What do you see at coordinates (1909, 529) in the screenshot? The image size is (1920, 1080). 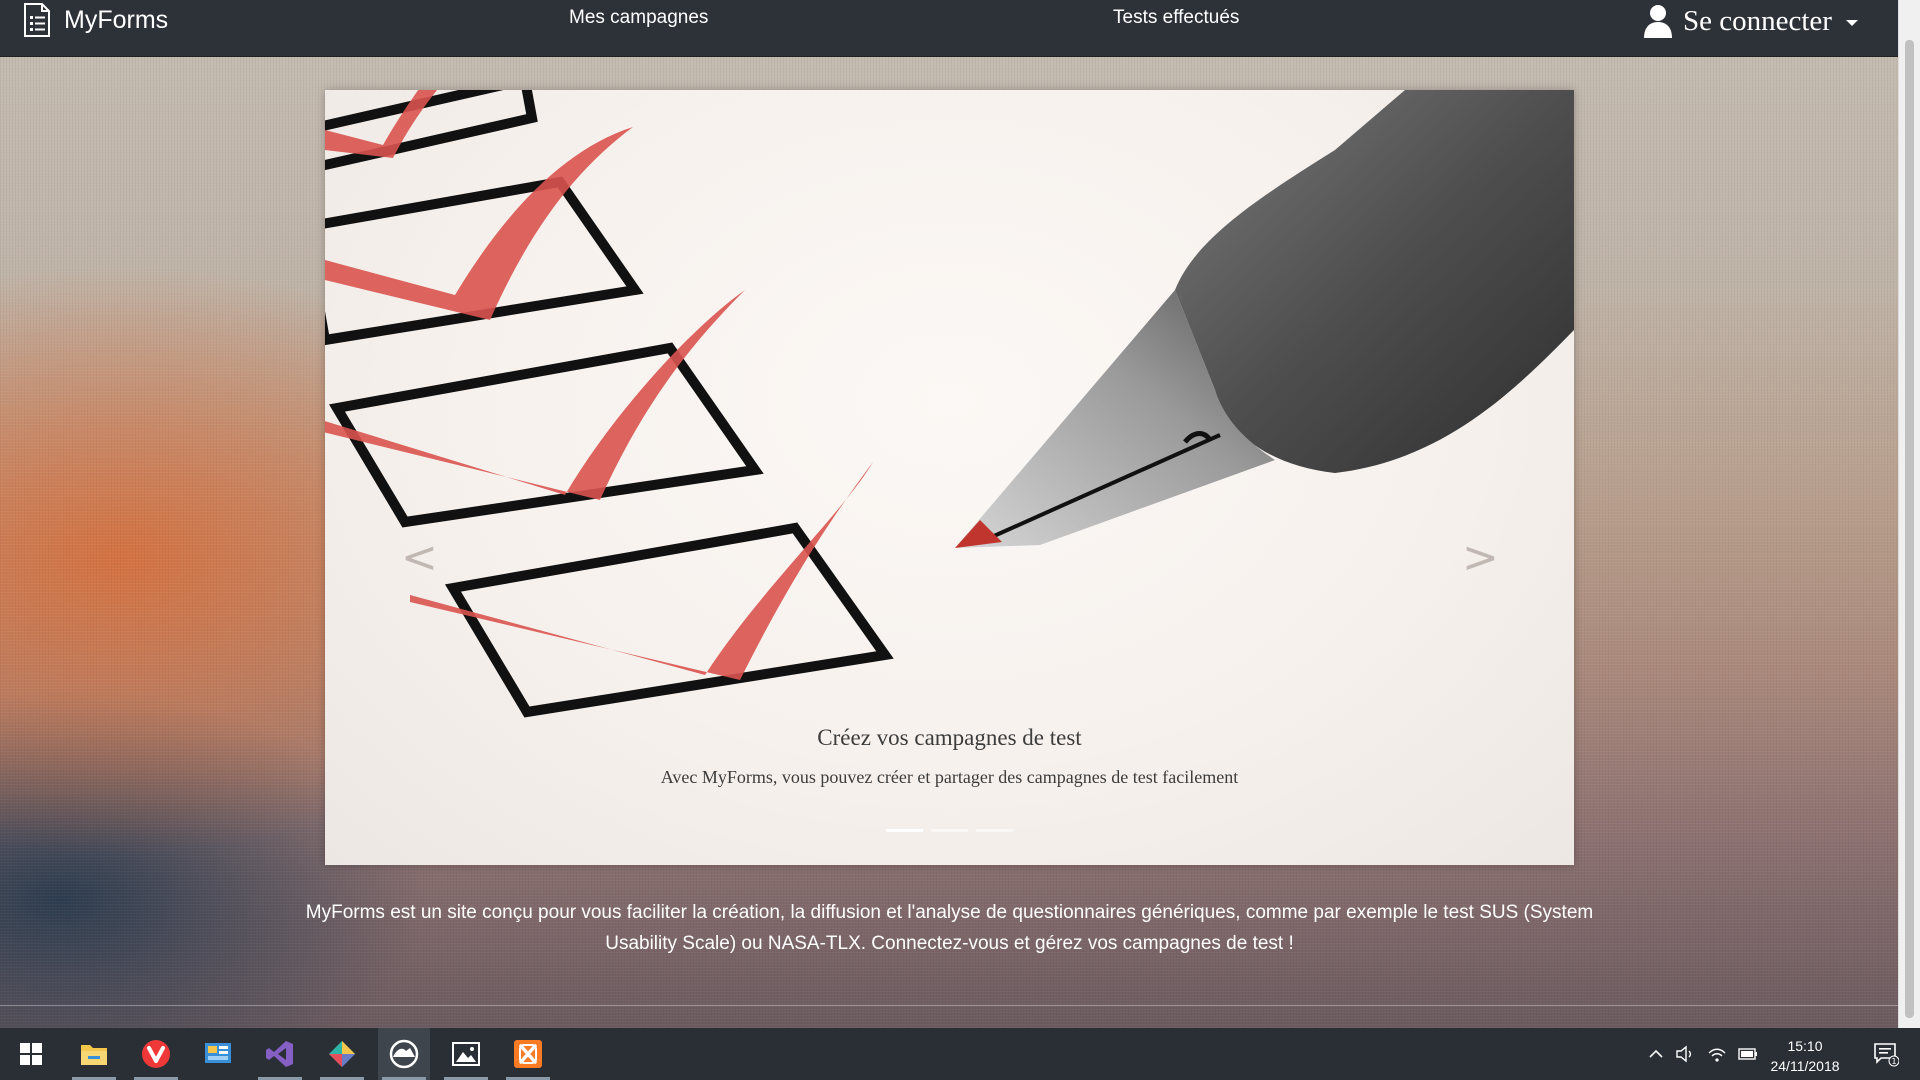 I see `scrollbar-thumb` at bounding box center [1909, 529].